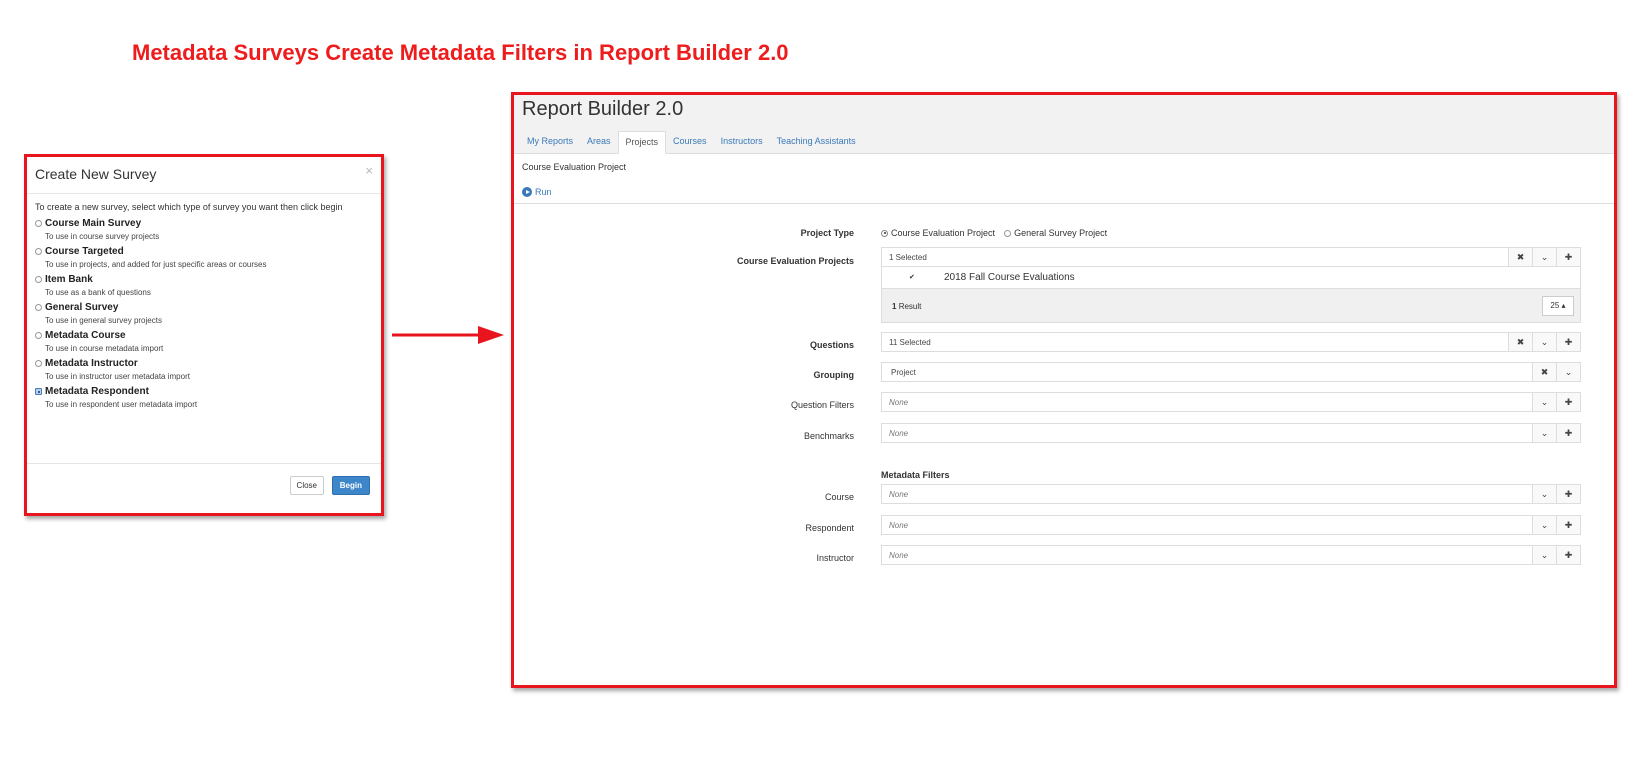  Describe the element at coordinates (306, 485) in the screenshot. I see `close-button: Close` at that location.